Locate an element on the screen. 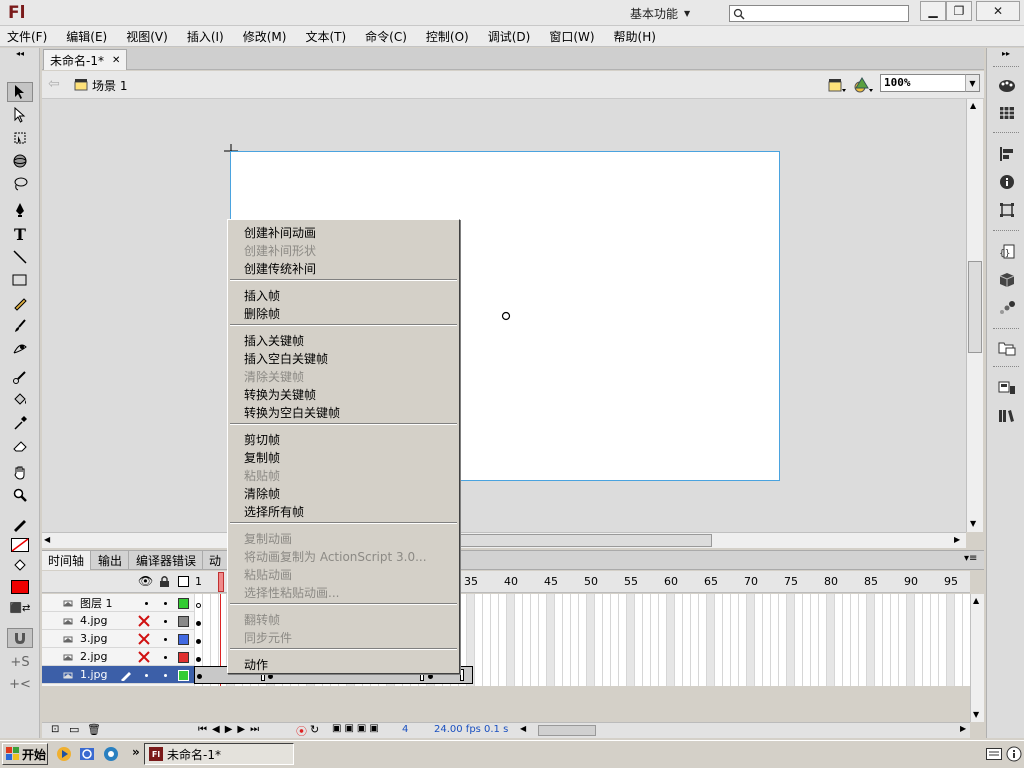 This screenshot has width=1024, height=768. pencil-tool is located at coordinates (20, 303).